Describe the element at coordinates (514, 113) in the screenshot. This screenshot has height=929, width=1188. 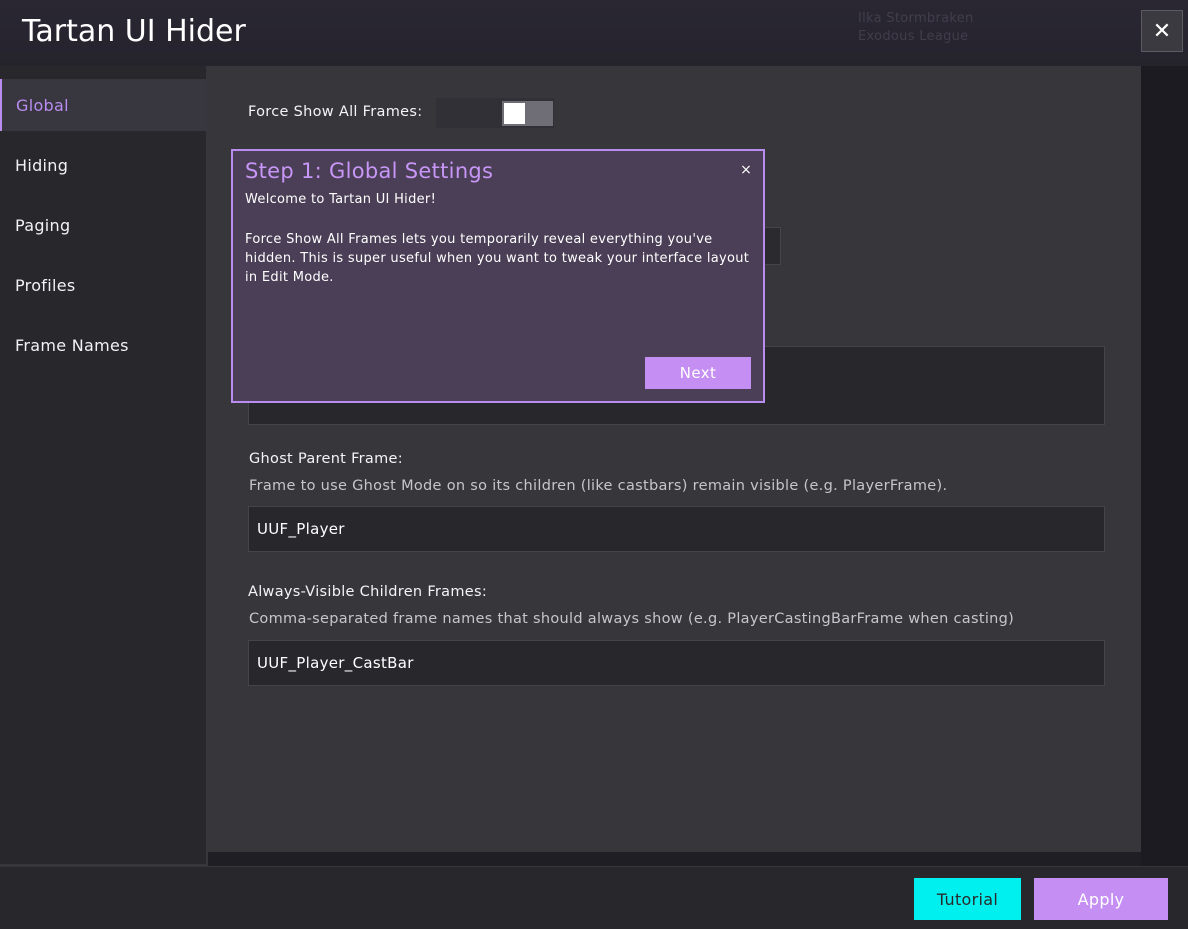
I see `toggle-knob` at that location.